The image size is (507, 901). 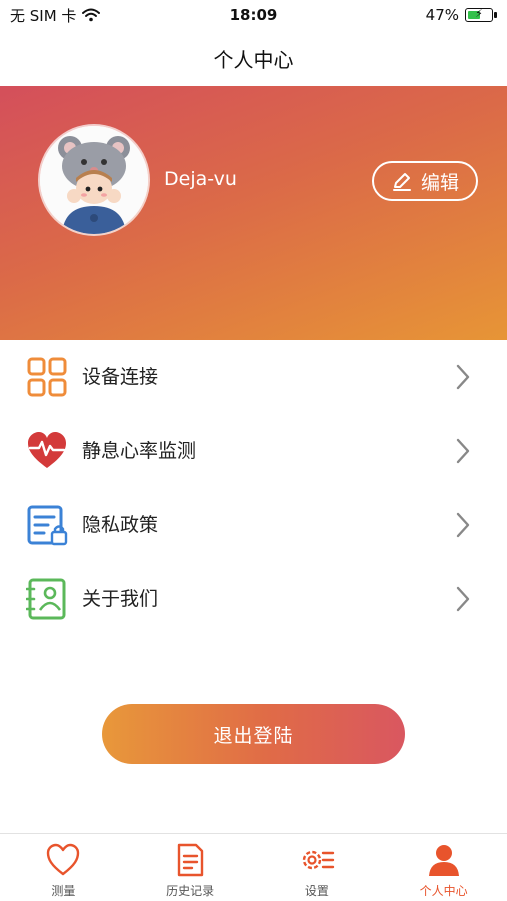 What do you see at coordinates (190, 860) in the screenshot?
I see `history-document-icon` at bounding box center [190, 860].